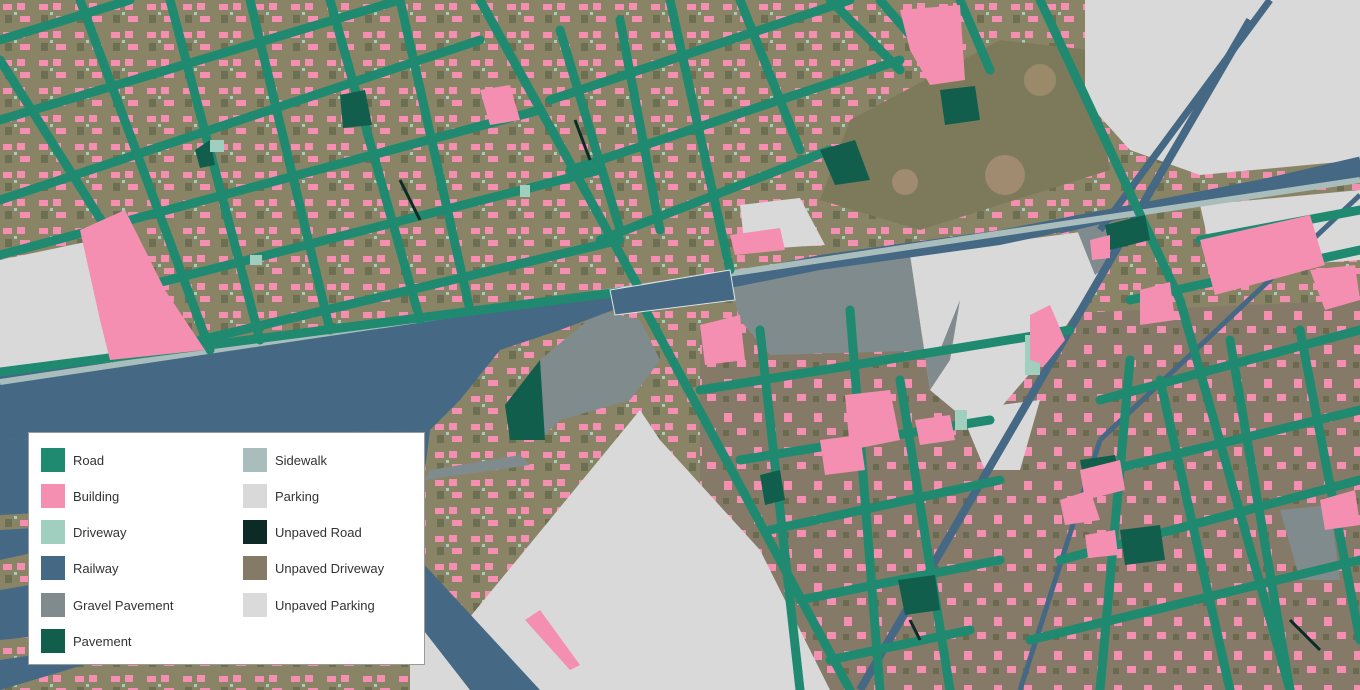  I want to click on legend-item-sidewalk: Sidewalk, so click(285, 460).